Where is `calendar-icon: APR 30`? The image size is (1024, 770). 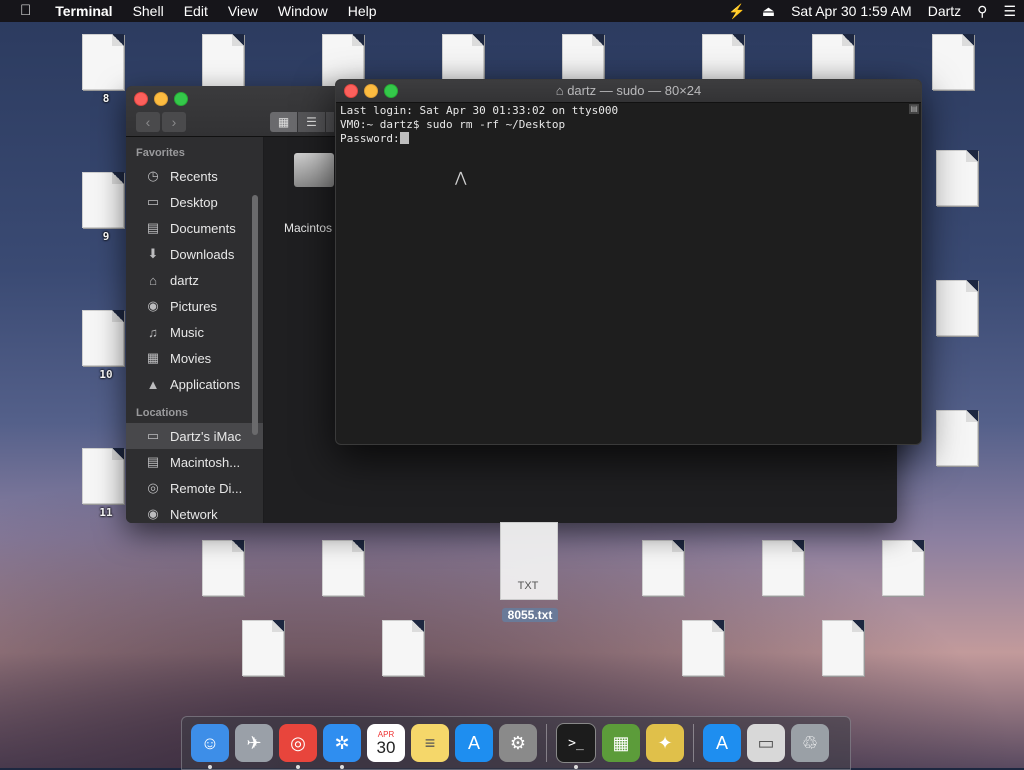 calendar-icon: APR 30 is located at coordinates (386, 743).